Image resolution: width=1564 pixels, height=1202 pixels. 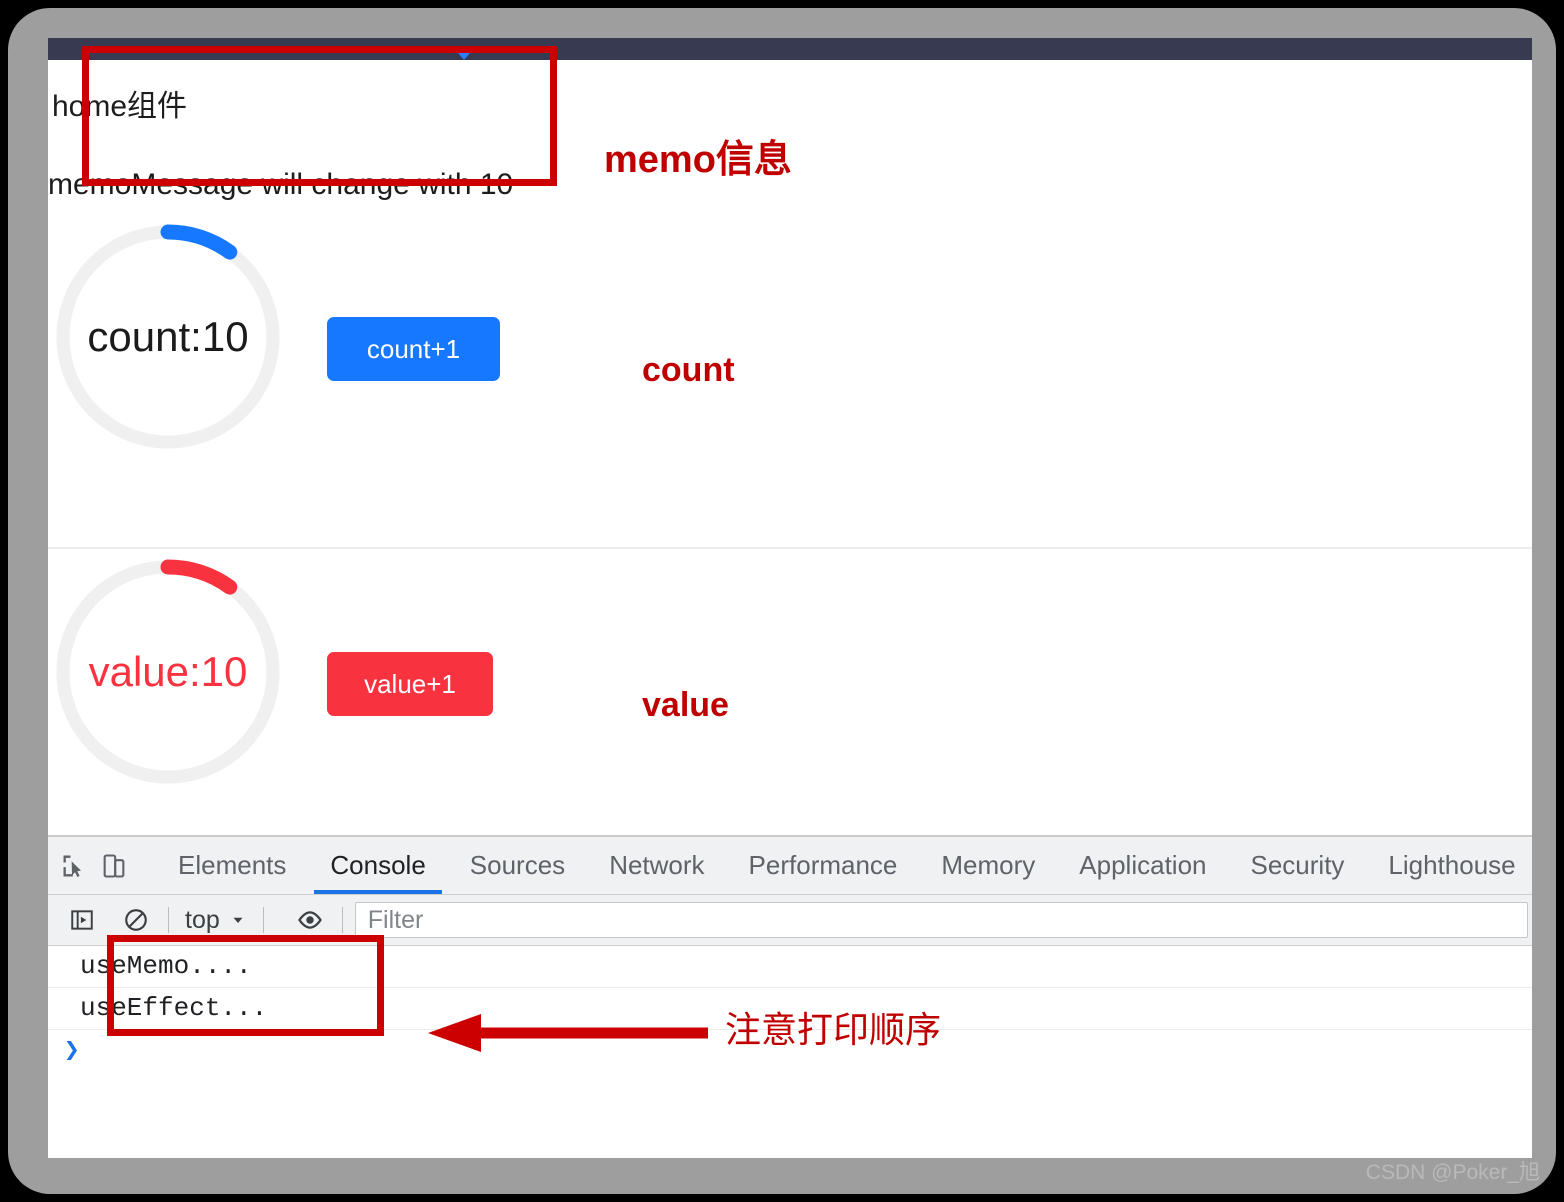 What do you see at coordinates (464, 53) in the screenshot?
I see `browser-caret-icon` at bounding box center [464, 53].